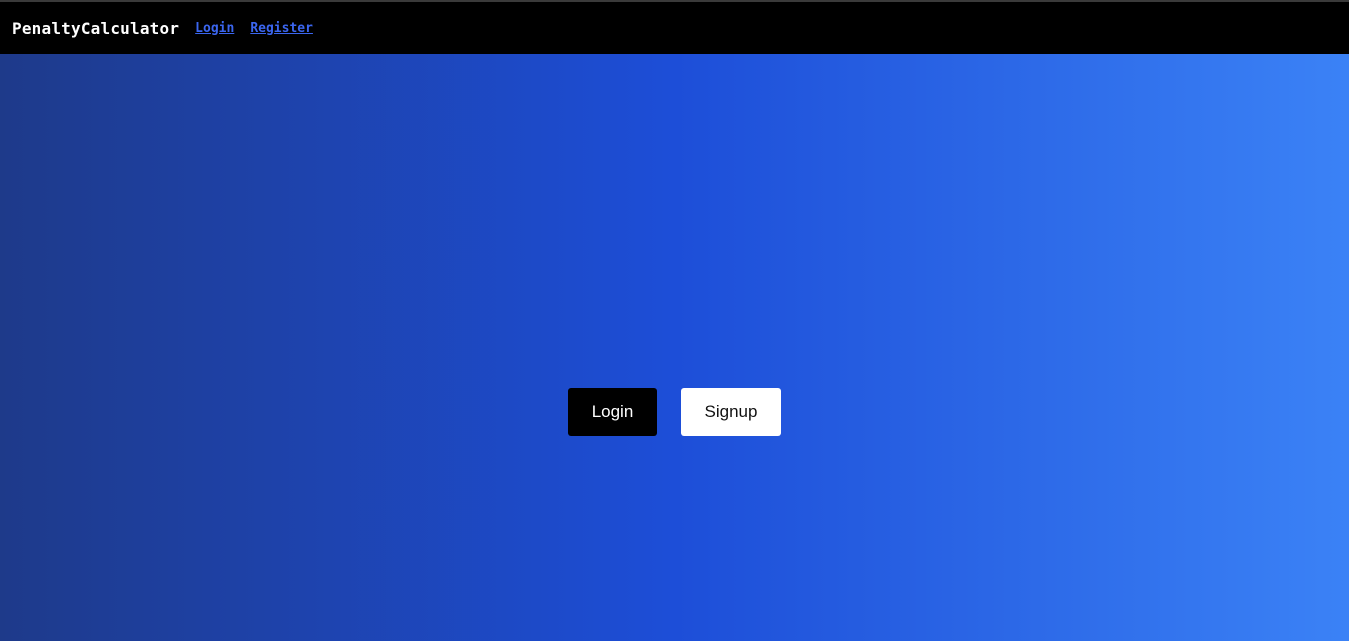  What do you see at coordinates (95, 28) in the screenshot?
I see `brand-logo: PenaltyCalculator` at bounding box center [95, 28].